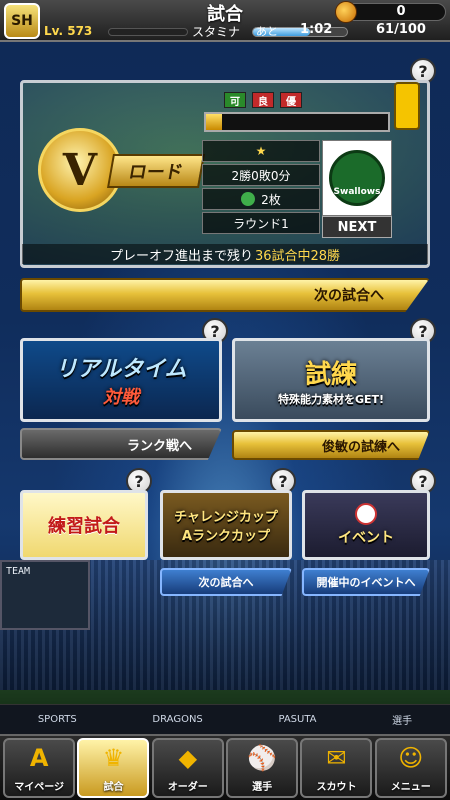  What do you see at coordinates (113, 787) in the screenshot?
I see `nav-label: 試合` at bounding box center [113, 787].